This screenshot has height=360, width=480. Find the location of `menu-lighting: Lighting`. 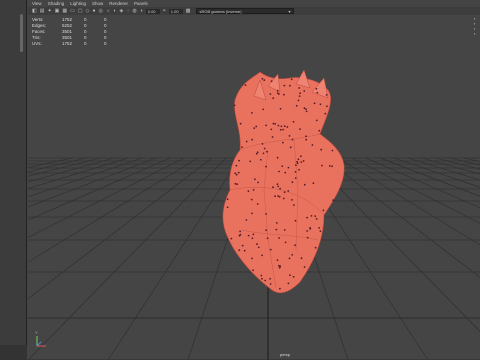

menu-lighting: Lighting is located at coordinates (78, 3).